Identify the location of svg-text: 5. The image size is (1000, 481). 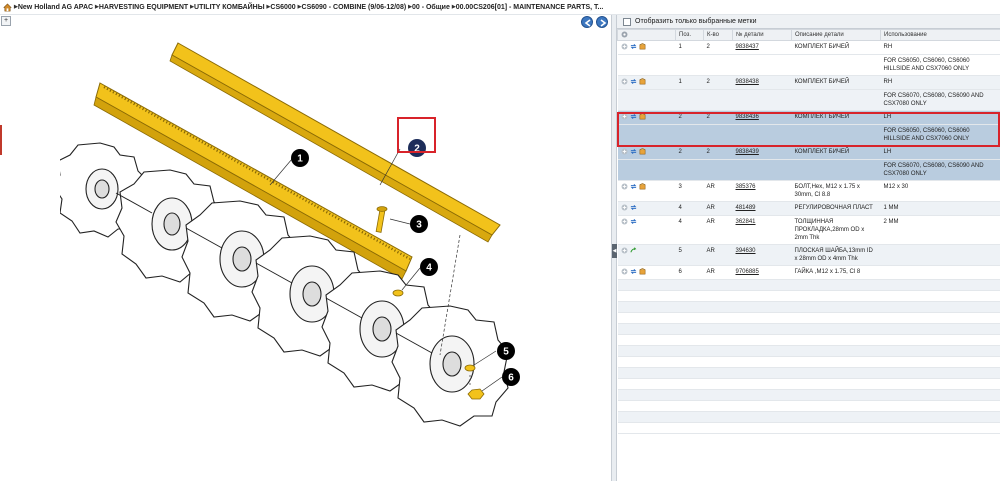
(506, 352).